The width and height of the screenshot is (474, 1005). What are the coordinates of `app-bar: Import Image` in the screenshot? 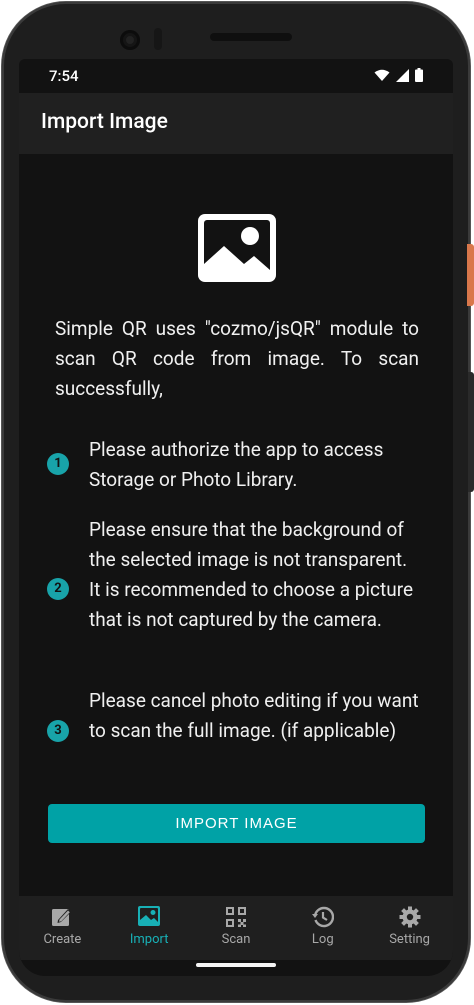 It's located at (236, 123).